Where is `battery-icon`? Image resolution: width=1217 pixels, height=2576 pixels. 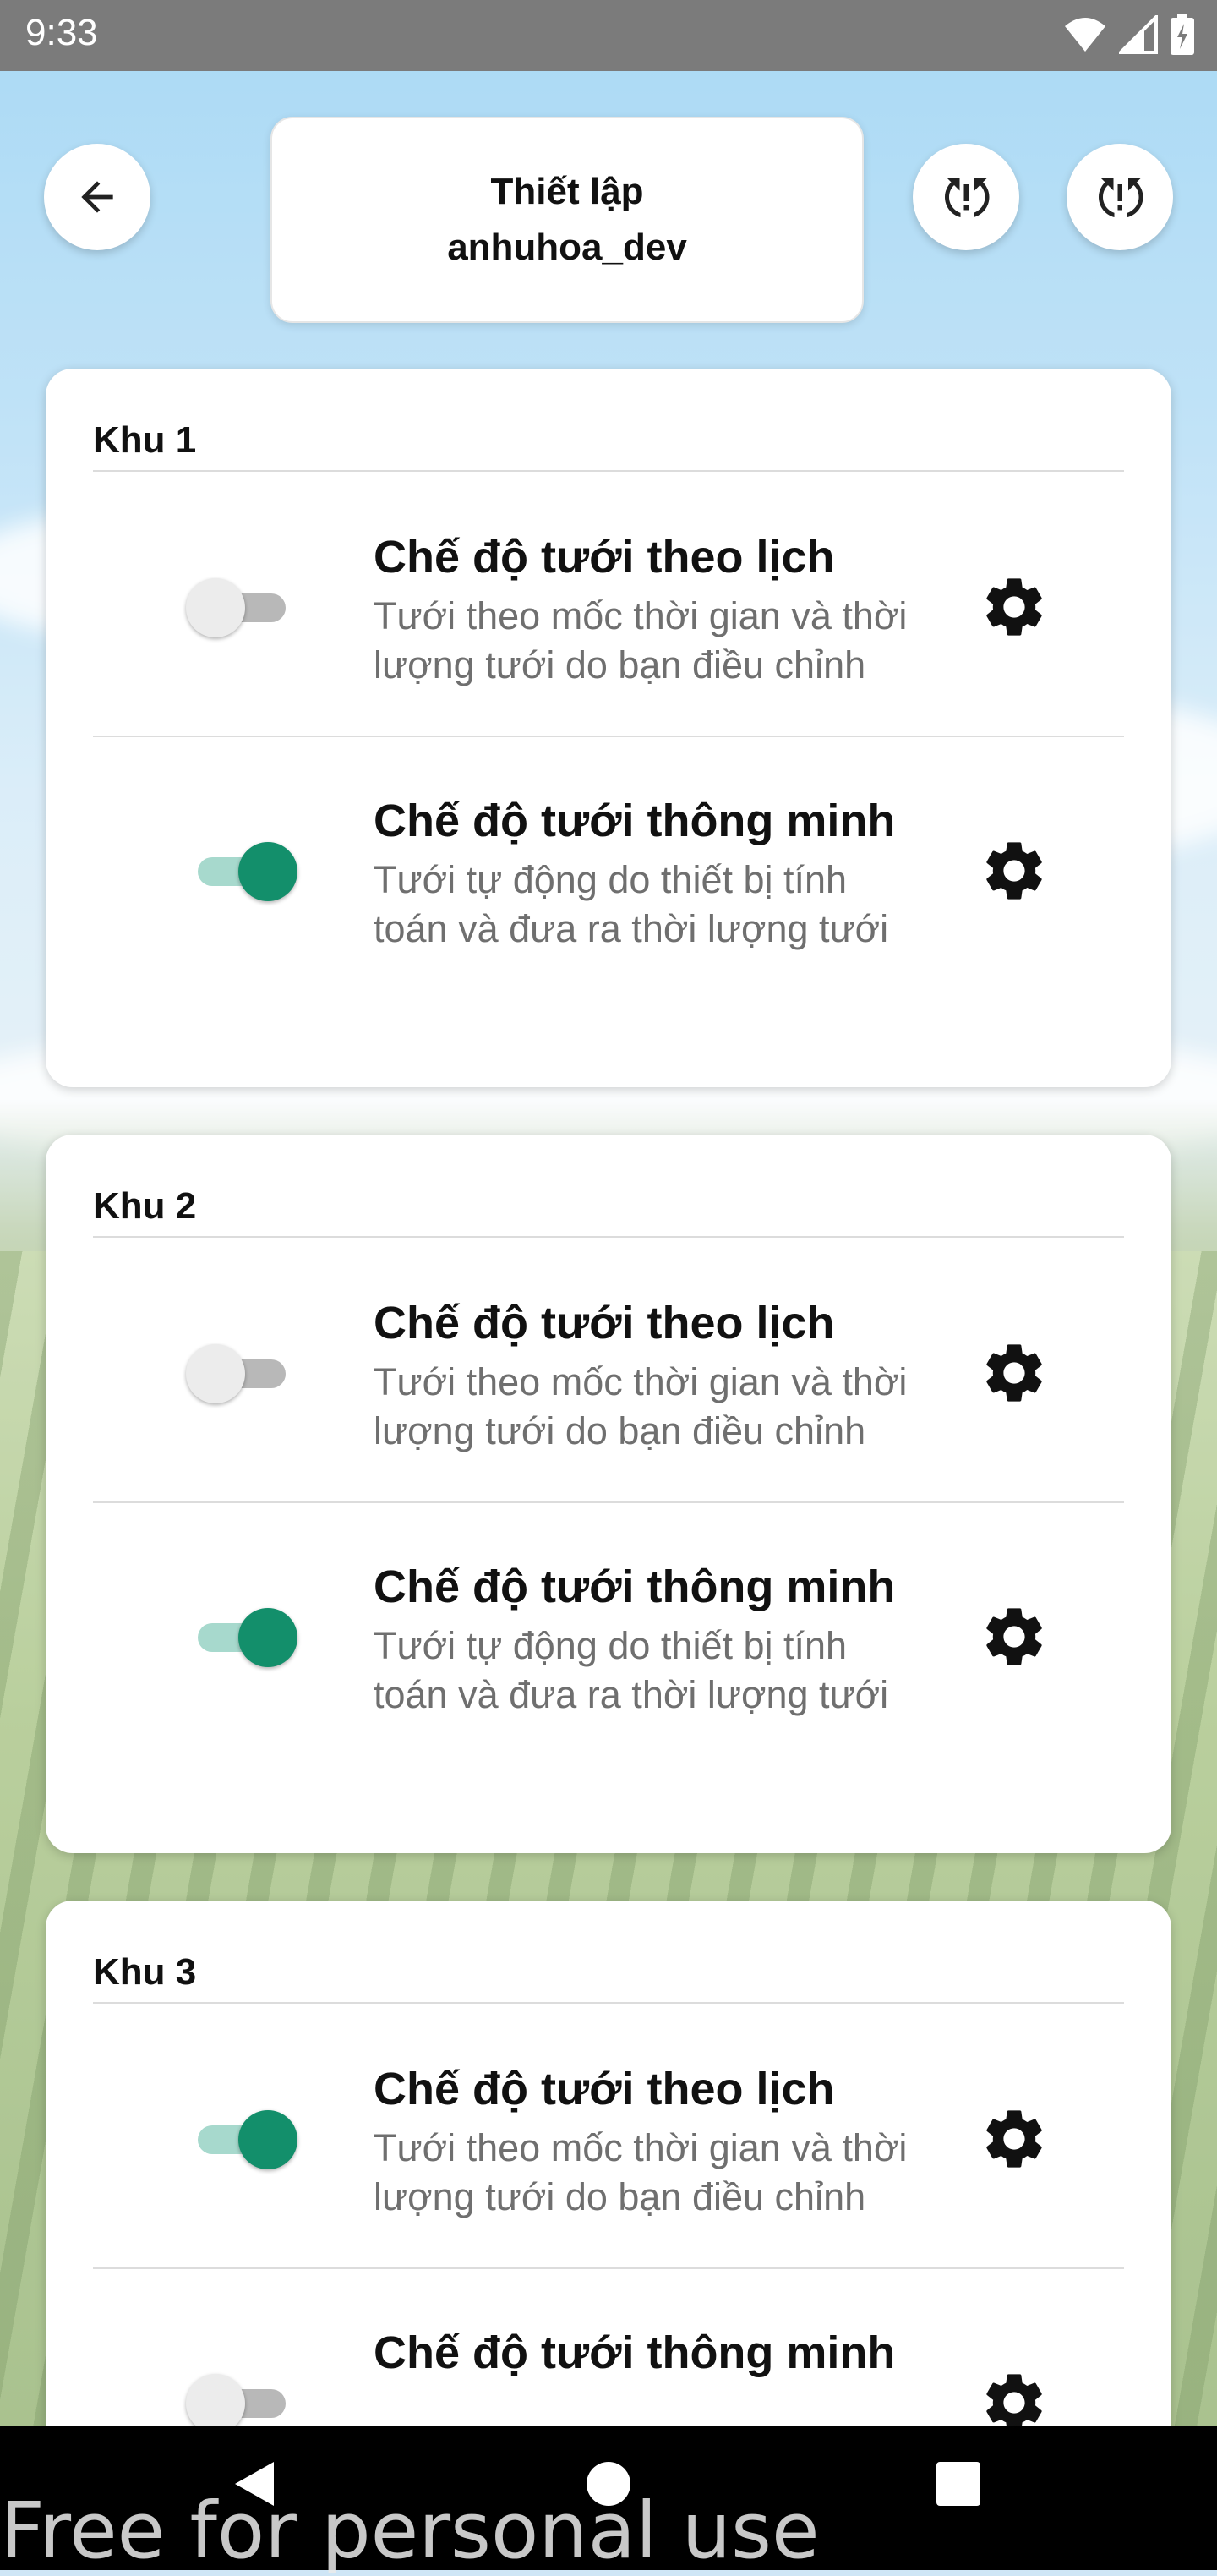 battery-icon is located at coordinates (1182, 34).